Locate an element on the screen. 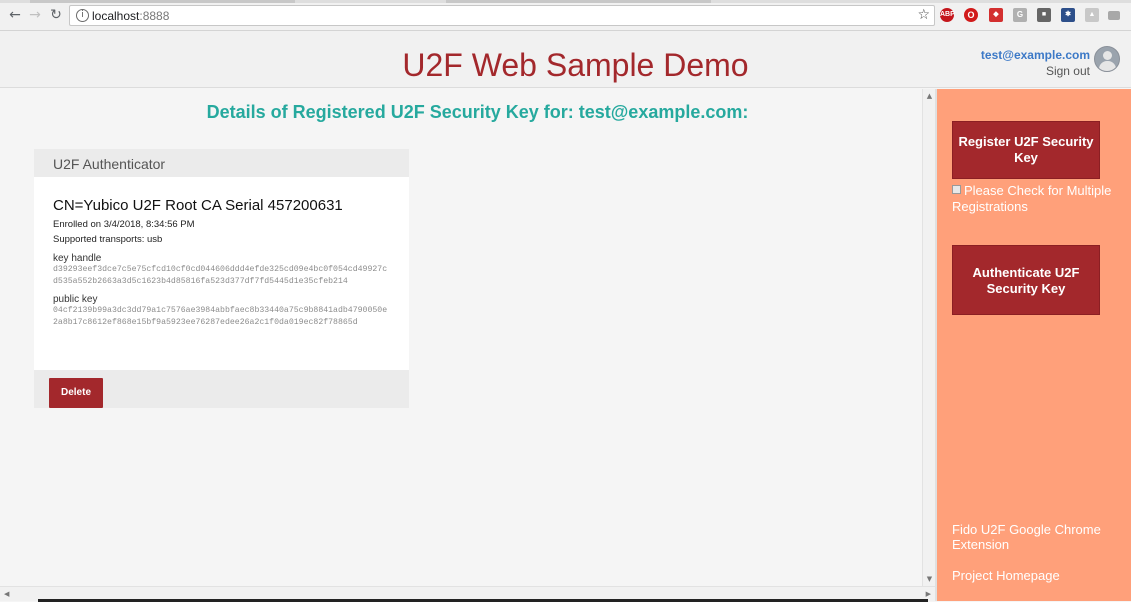 The height and width of the screenshot is (602, 1131). project-homepage-link: Project Homepage is located at coordinates (1027, 575).